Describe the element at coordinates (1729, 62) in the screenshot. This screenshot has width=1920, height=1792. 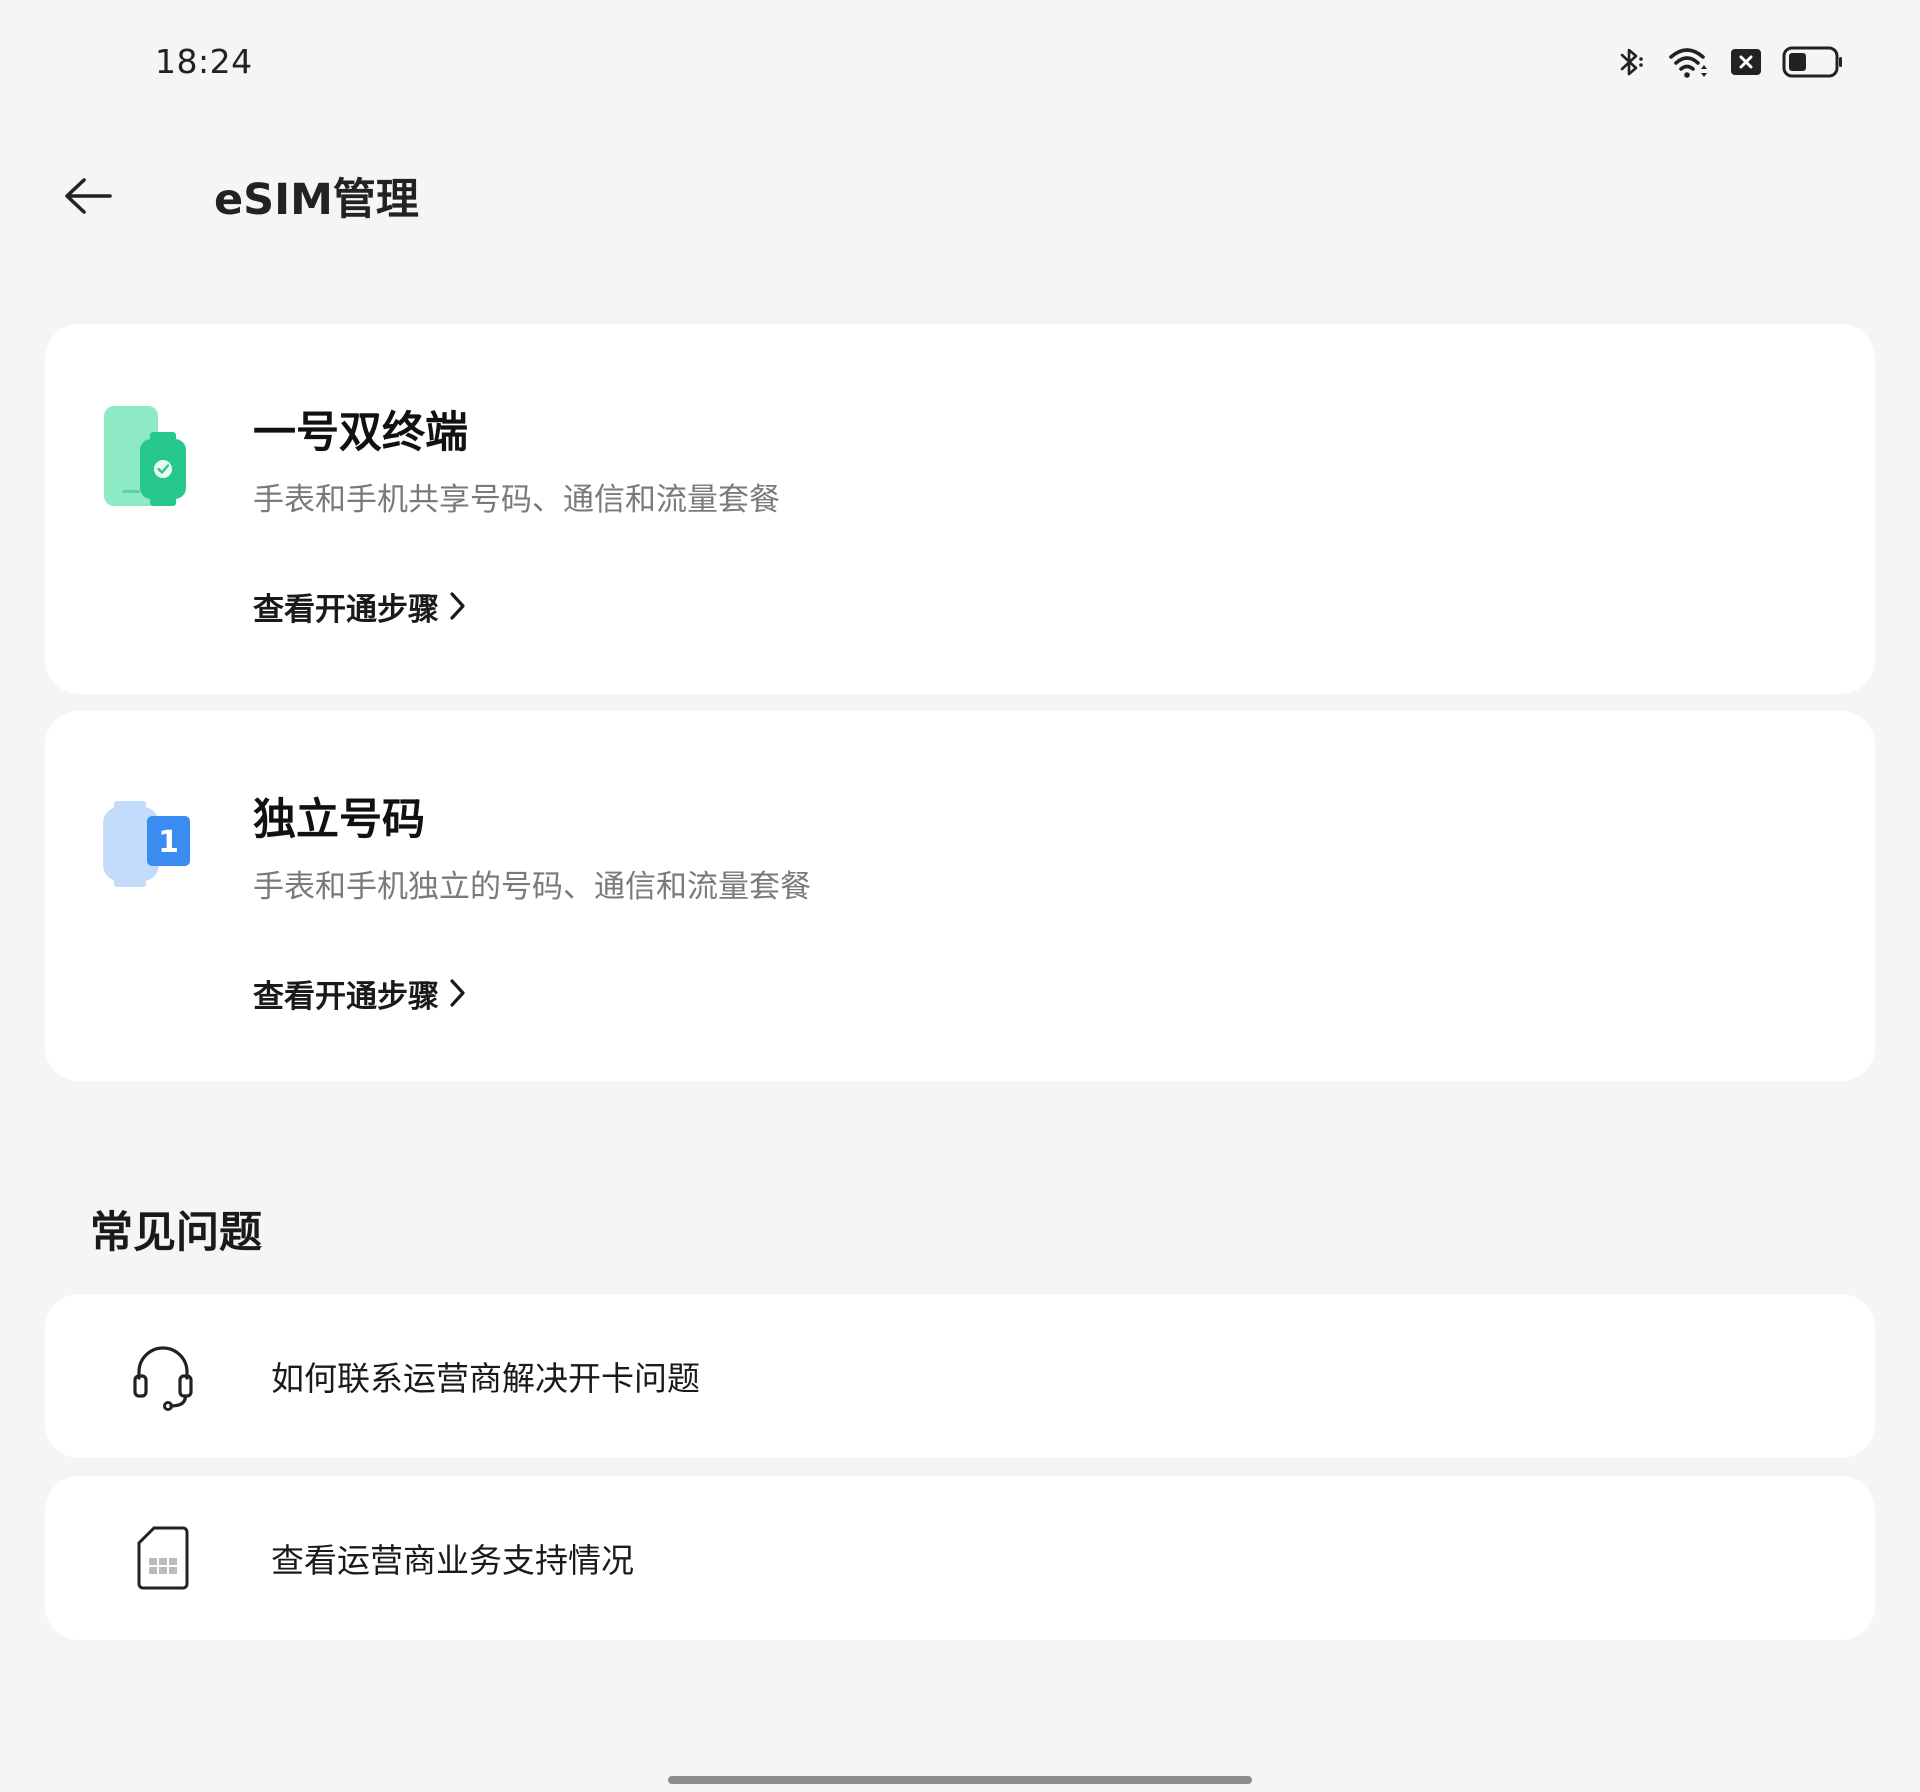
I see `status-icons` at that location.